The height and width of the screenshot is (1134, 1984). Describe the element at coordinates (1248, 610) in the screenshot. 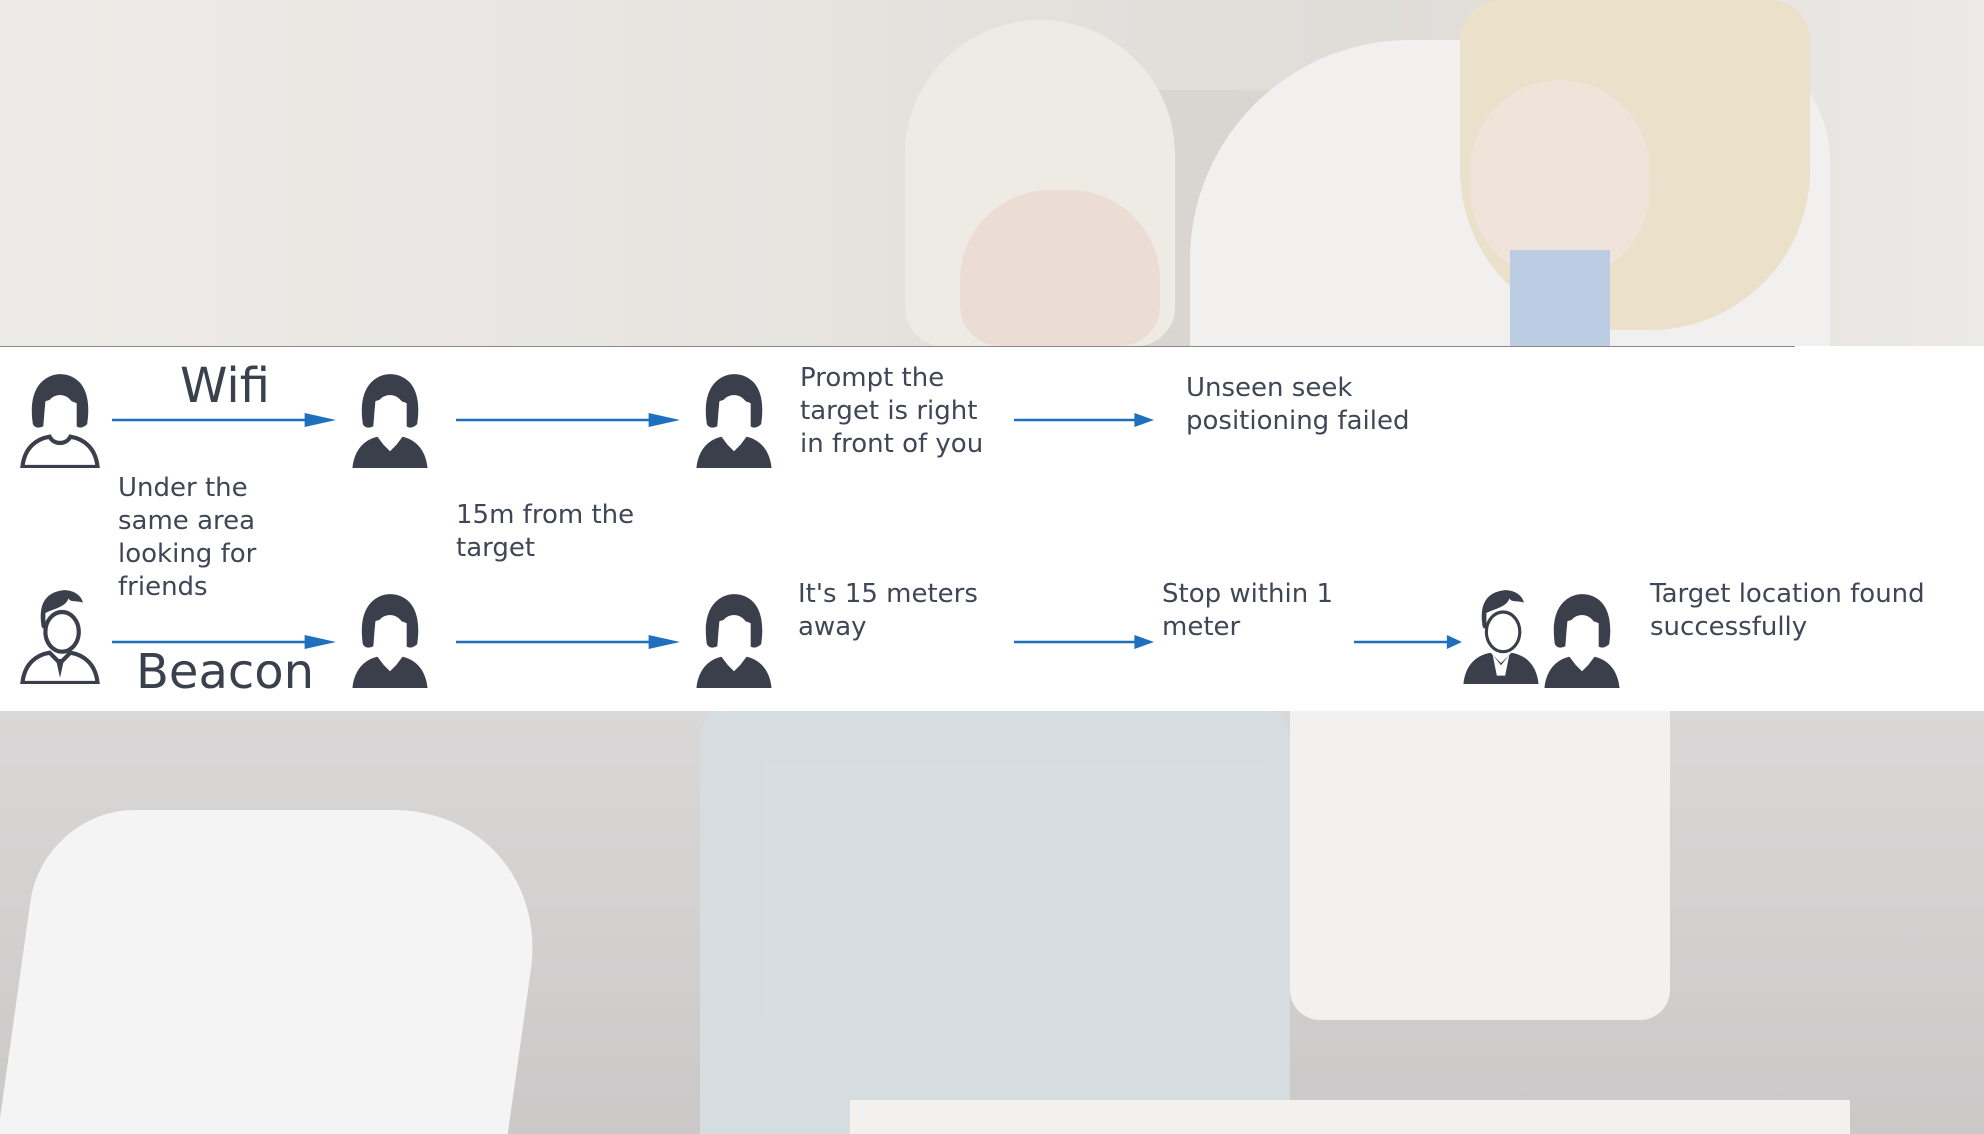

I see `step-label-stop-within: Stop within 1 meter` at that location.